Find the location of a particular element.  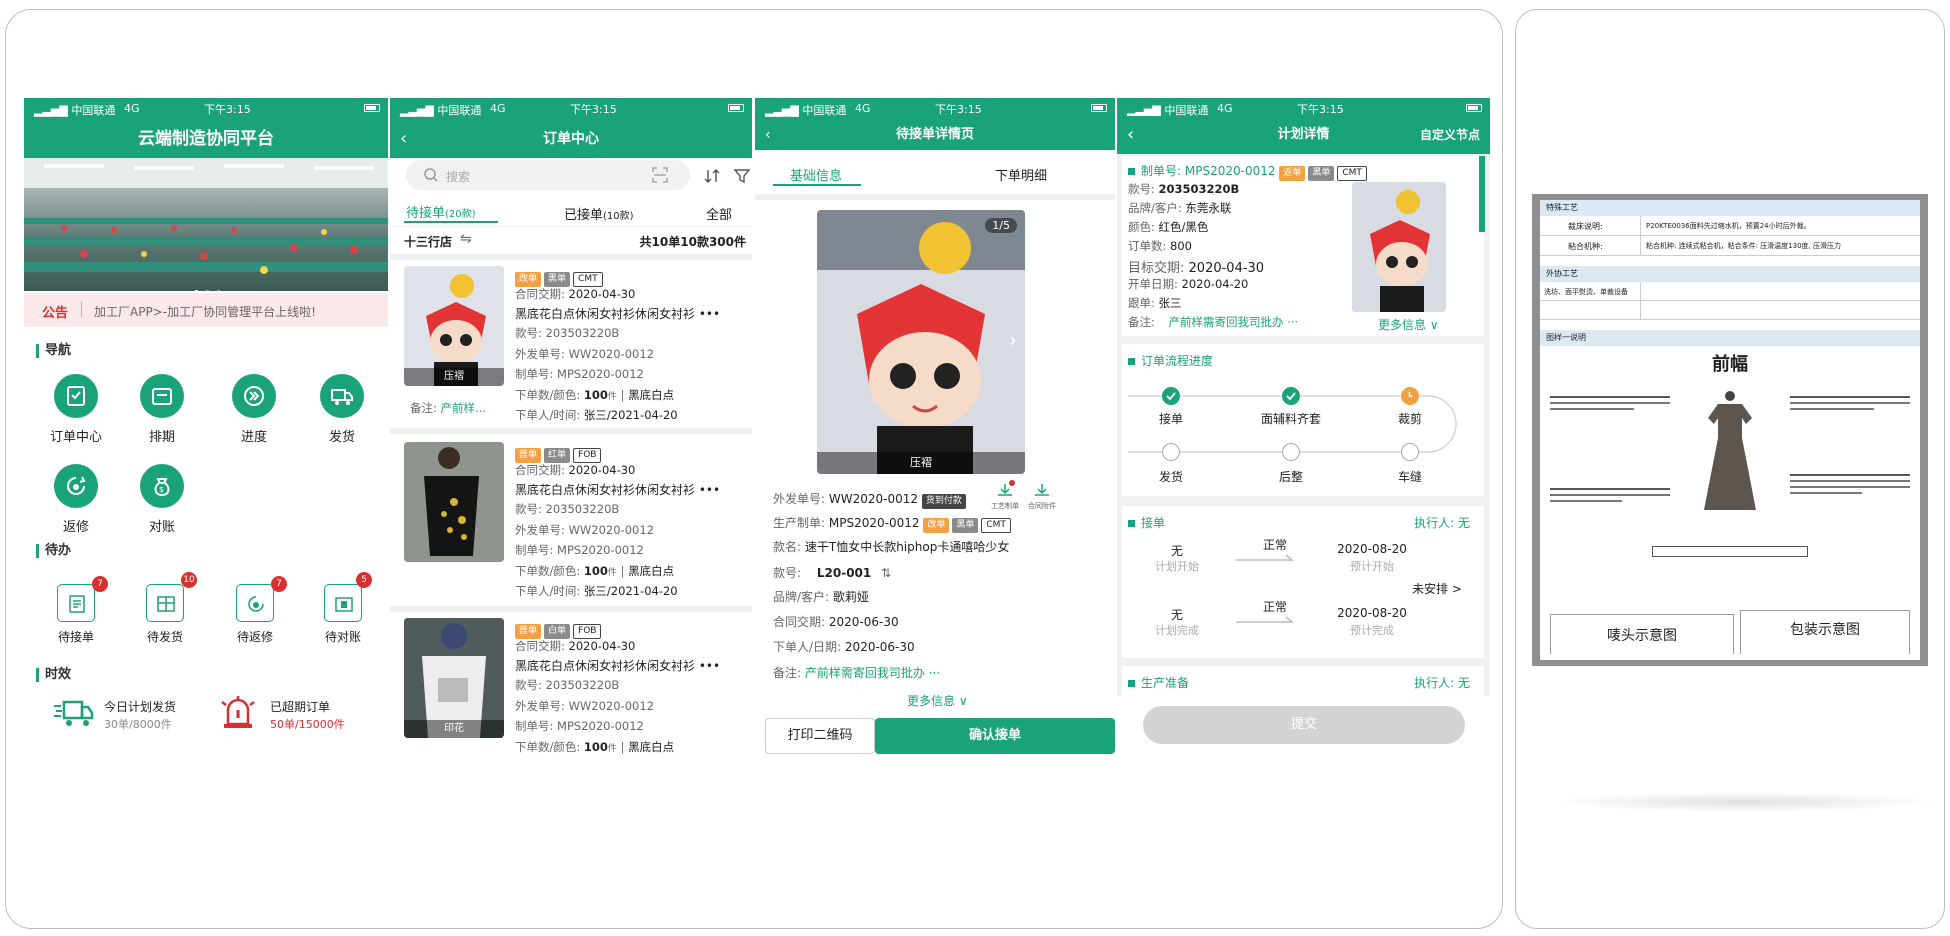

notice-bar: 公告 加工厂APP>-加工厂协同管理平台上线啦! is located at coordinates (206, 310).